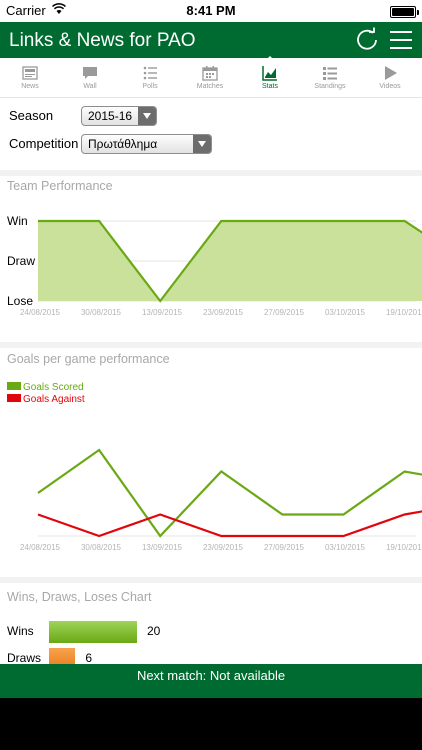 The height and width of the screenshot is (750, 422). What do you see at coordinates (89, 658) in the screenshot?
I see `bar-value: 6` at bounding box center [89, 658].